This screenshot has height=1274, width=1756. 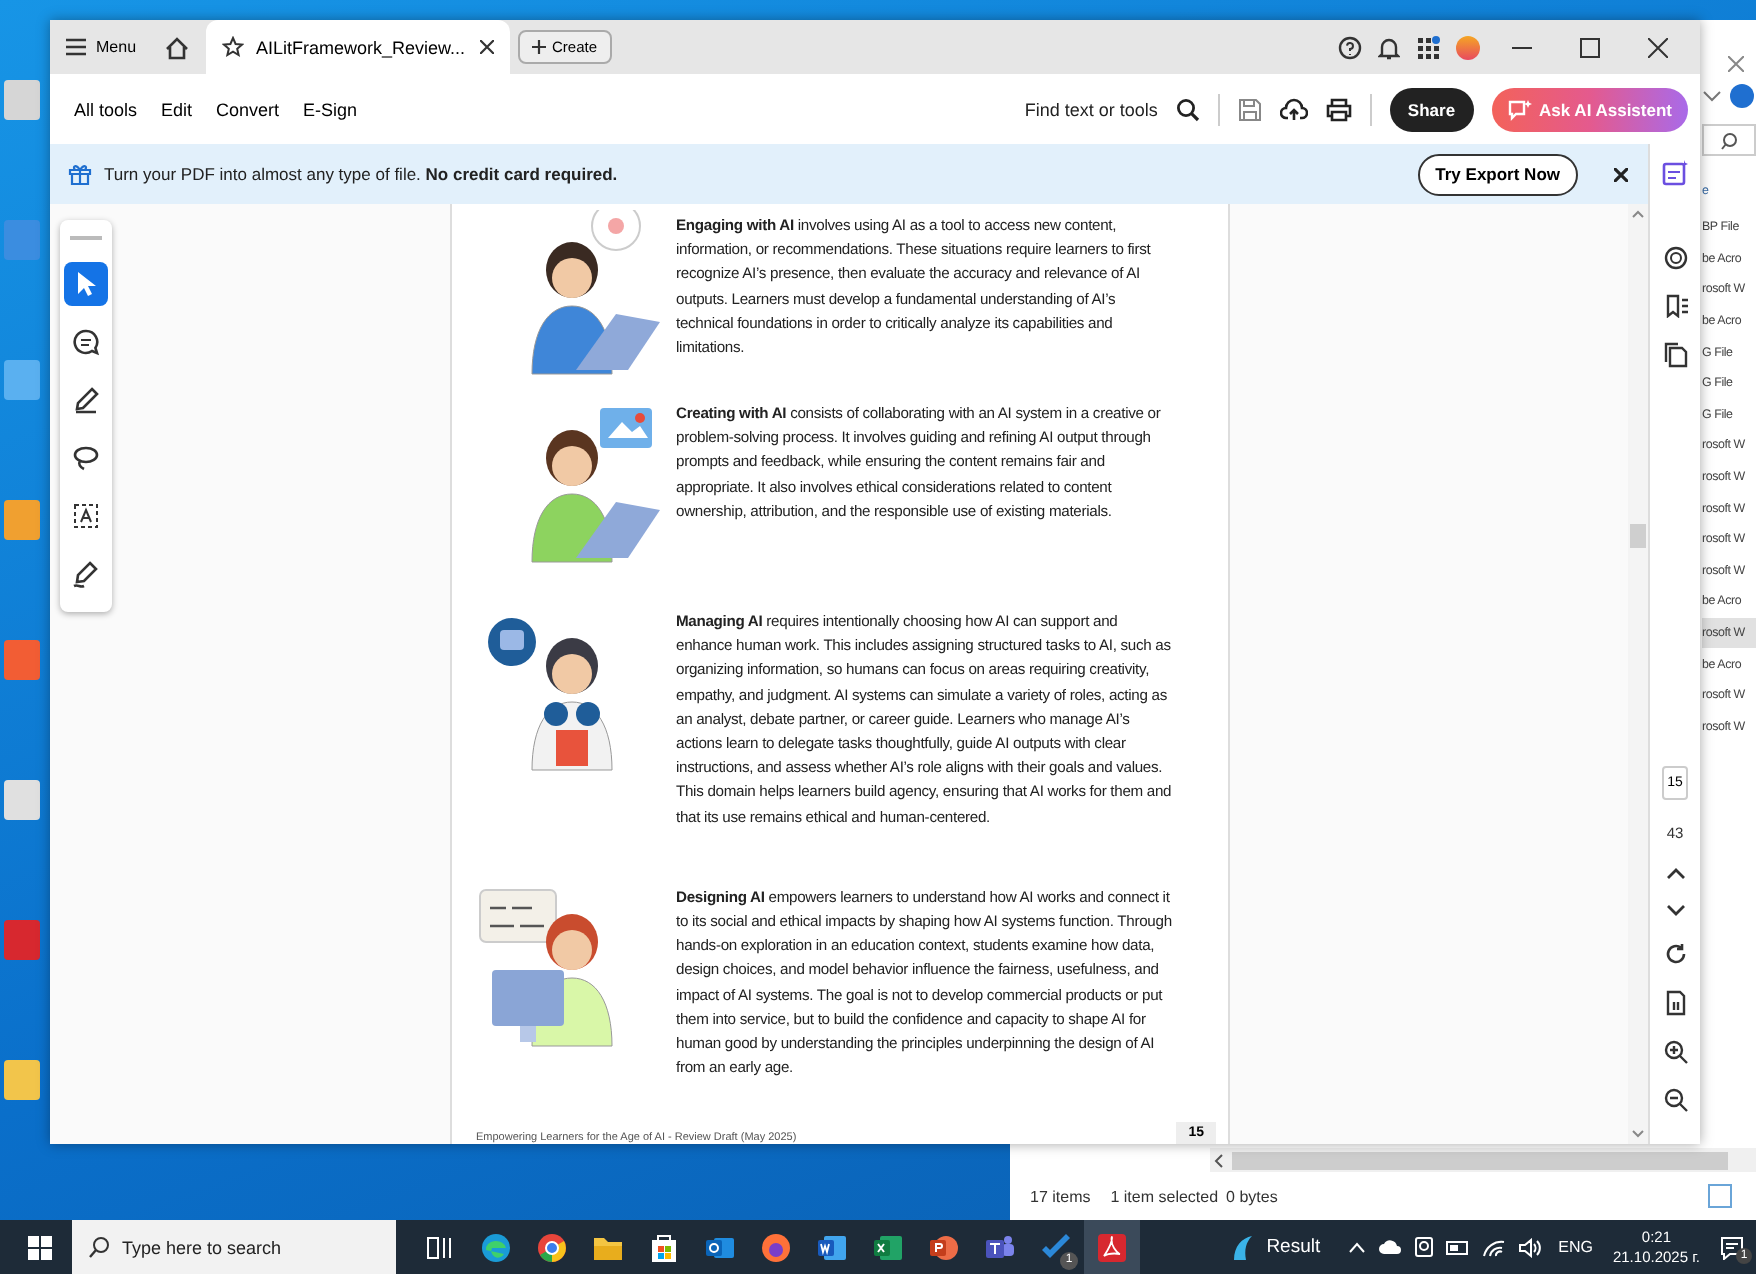 What do you see at coordinates (1675, 954) in the screenshot?
I see `rotate-icon` at bounding box center [1675, 954].